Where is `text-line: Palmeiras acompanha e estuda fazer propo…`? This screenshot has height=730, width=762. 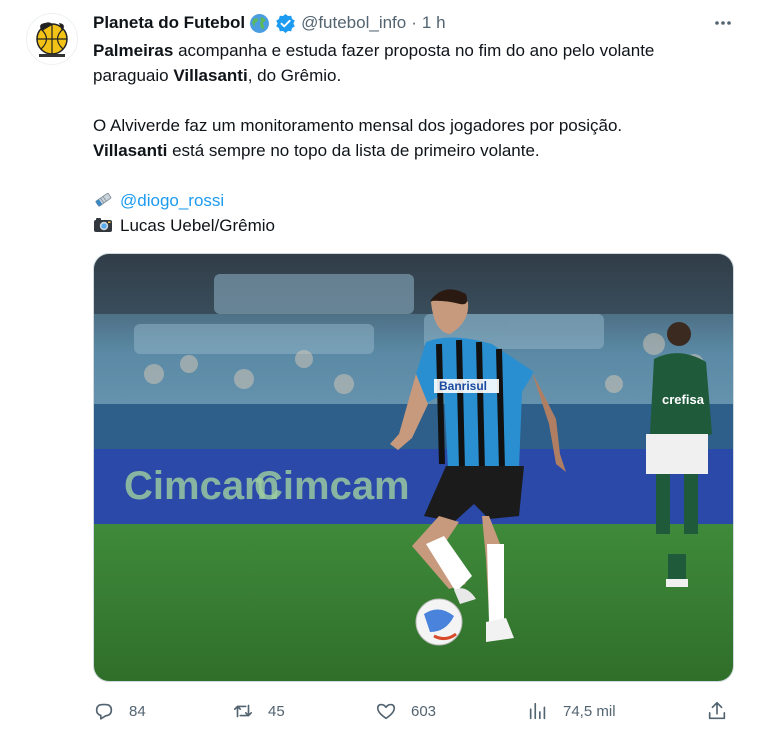
text-line: Palmeiras acompanha e estuda fazer propo… is located at coordinates (418, 50).